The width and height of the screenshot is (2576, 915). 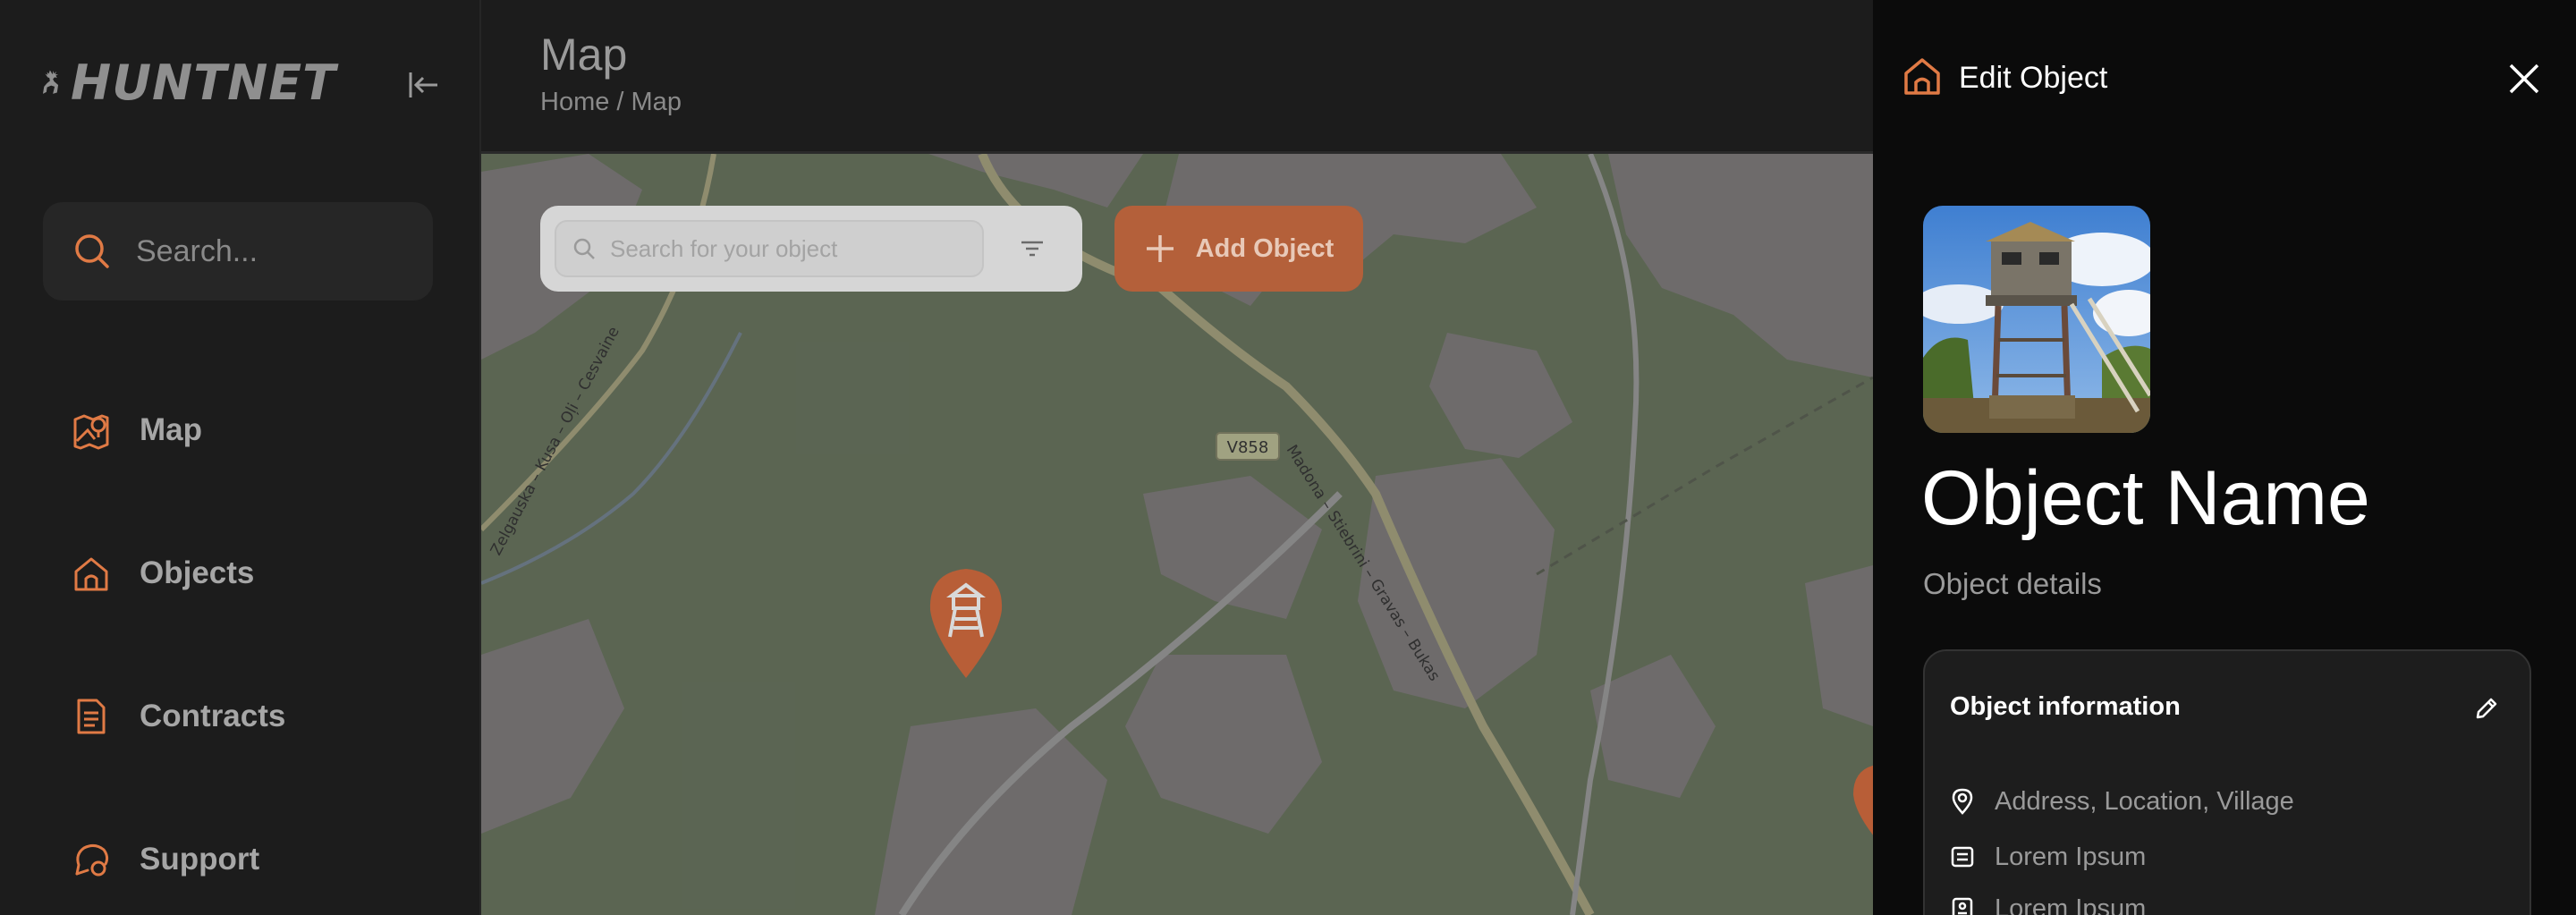 I want to click on map-search-input, so click(x=789, y=249).